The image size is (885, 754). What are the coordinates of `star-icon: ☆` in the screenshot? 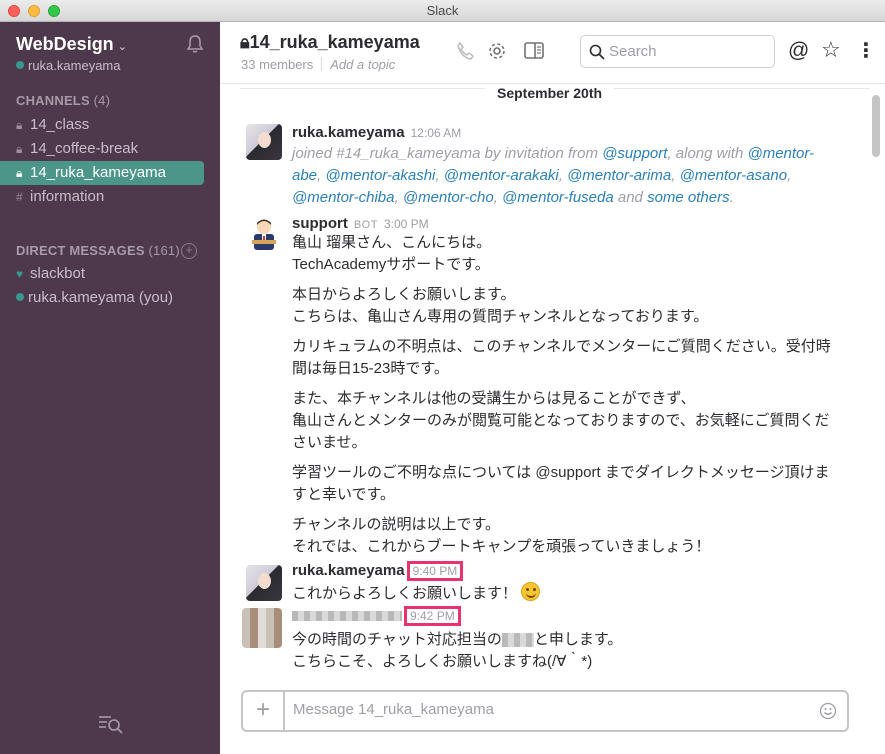 It's located at (831, 50).